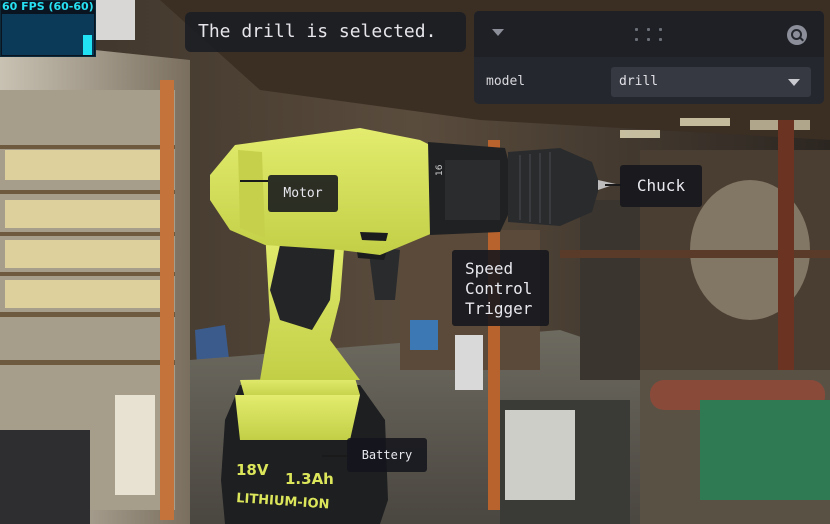 The height and width of the screenshot is (524, 830). I want to click on annotation-trigger-line-3: Trigger, so click(499, 308).